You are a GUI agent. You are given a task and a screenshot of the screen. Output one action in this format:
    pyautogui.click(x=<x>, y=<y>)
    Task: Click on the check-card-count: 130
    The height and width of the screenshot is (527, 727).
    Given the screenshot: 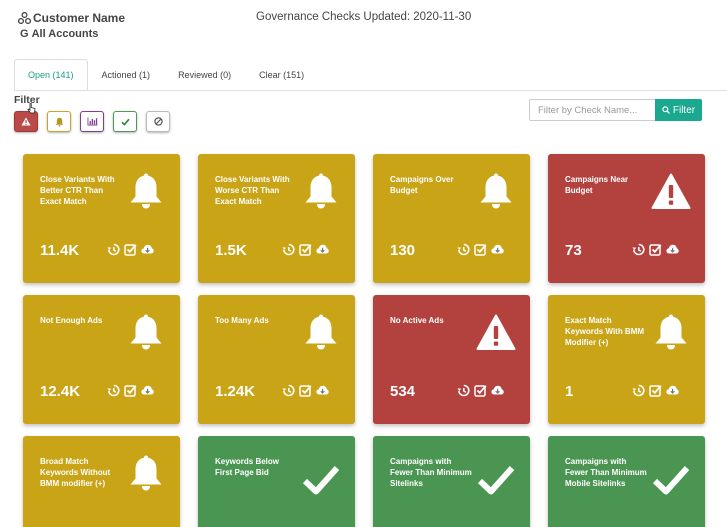 What is the action you would take?
    pyautogui.click(x=403, y=250)
    